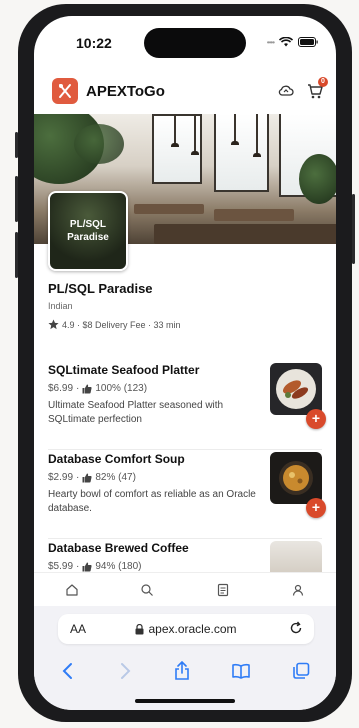  I want to click on item-meta: $6.99 · 100% (123), so click(98, 388).